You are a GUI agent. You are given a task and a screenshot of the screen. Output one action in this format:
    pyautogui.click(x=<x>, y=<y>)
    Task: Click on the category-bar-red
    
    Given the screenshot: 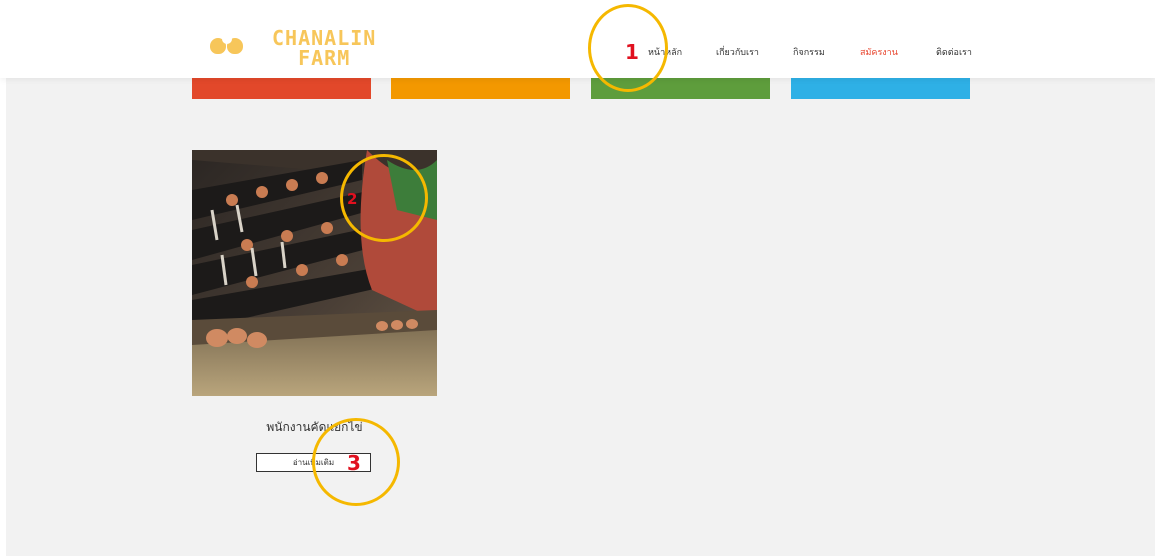 What is the action you would take?
    pyautogui.click(x=281, y=88)
    